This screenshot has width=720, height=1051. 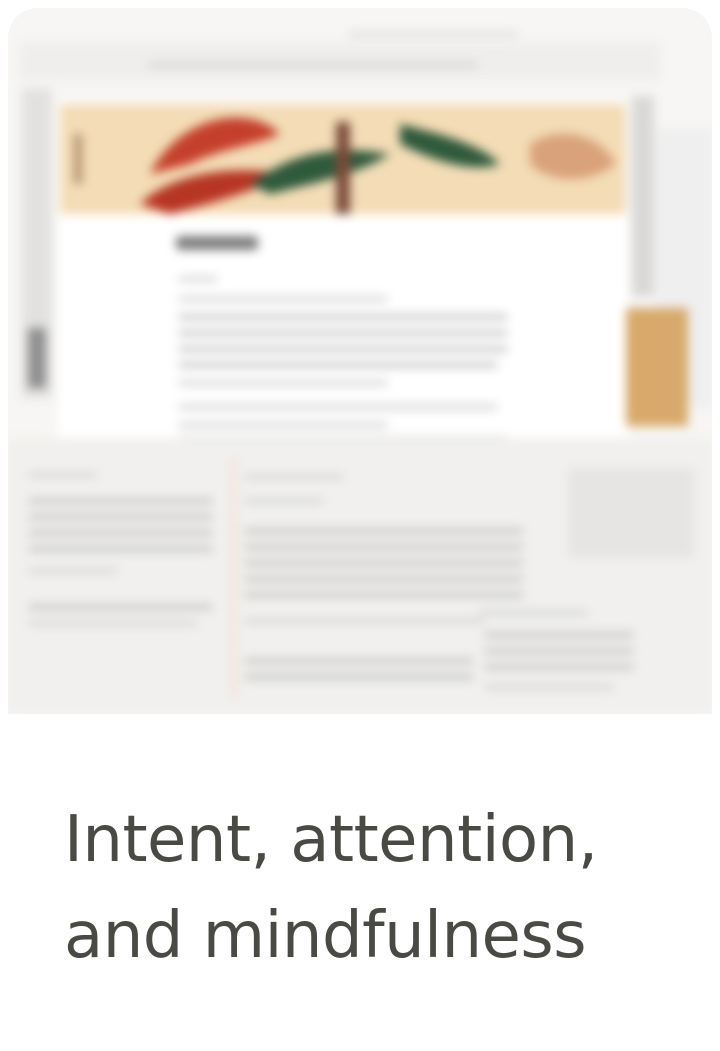 I want to click on preview-comment-box, so click(x=631, y=513).